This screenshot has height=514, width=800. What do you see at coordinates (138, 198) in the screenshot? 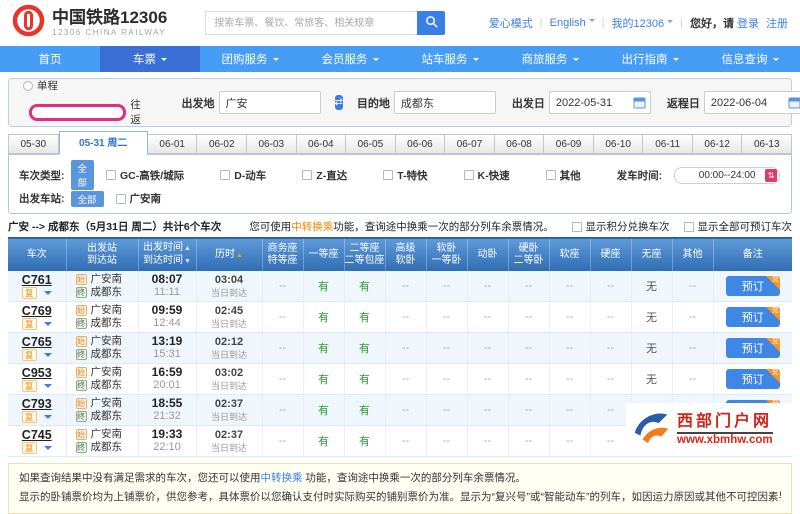
I see `depart-station-option: 广安南` at bounding box center [138, 198].